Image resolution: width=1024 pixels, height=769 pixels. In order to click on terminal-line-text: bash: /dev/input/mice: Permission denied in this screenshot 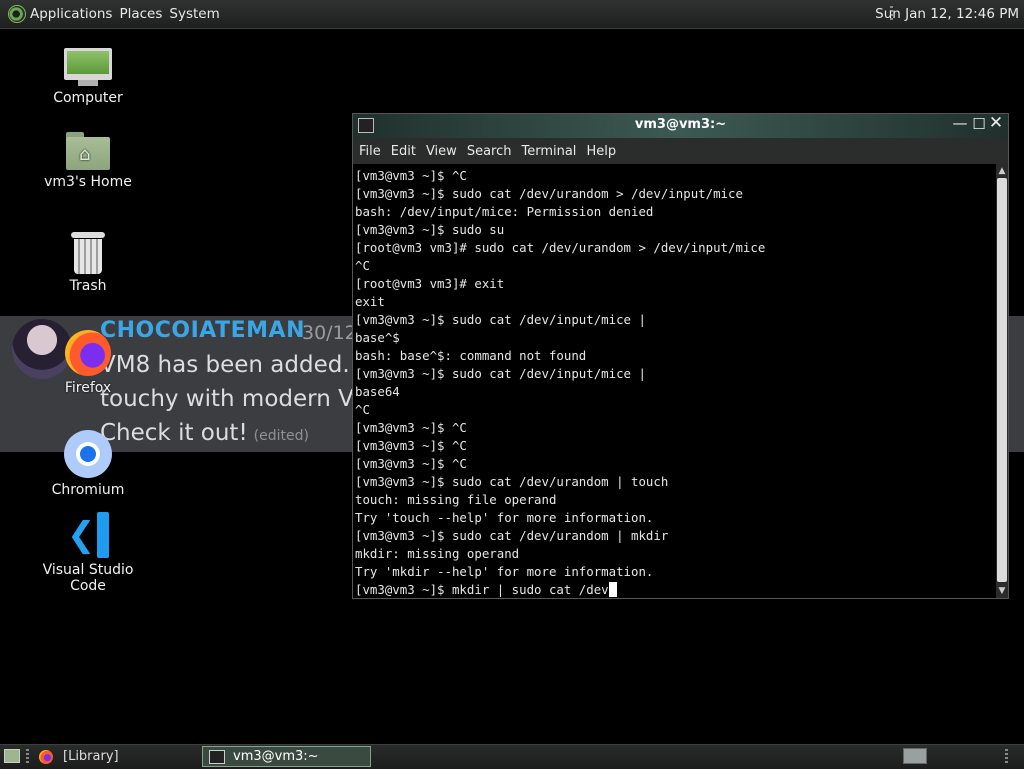, I will do `click(504, 211)`.